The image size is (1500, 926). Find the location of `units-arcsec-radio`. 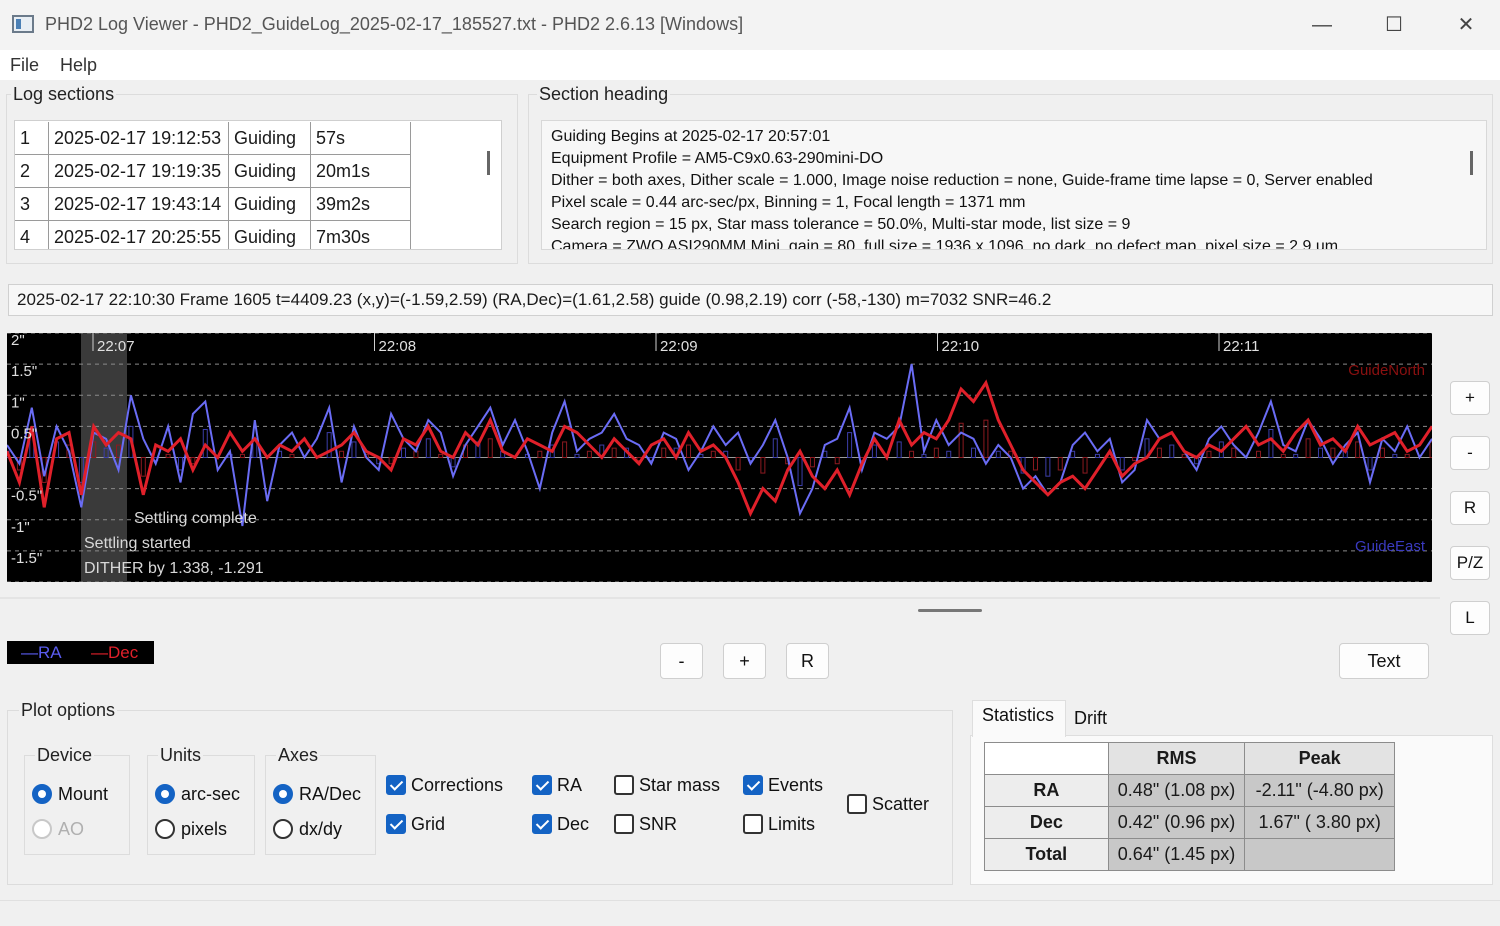

units-arcsec-radio is located at coordinates (165, 794).